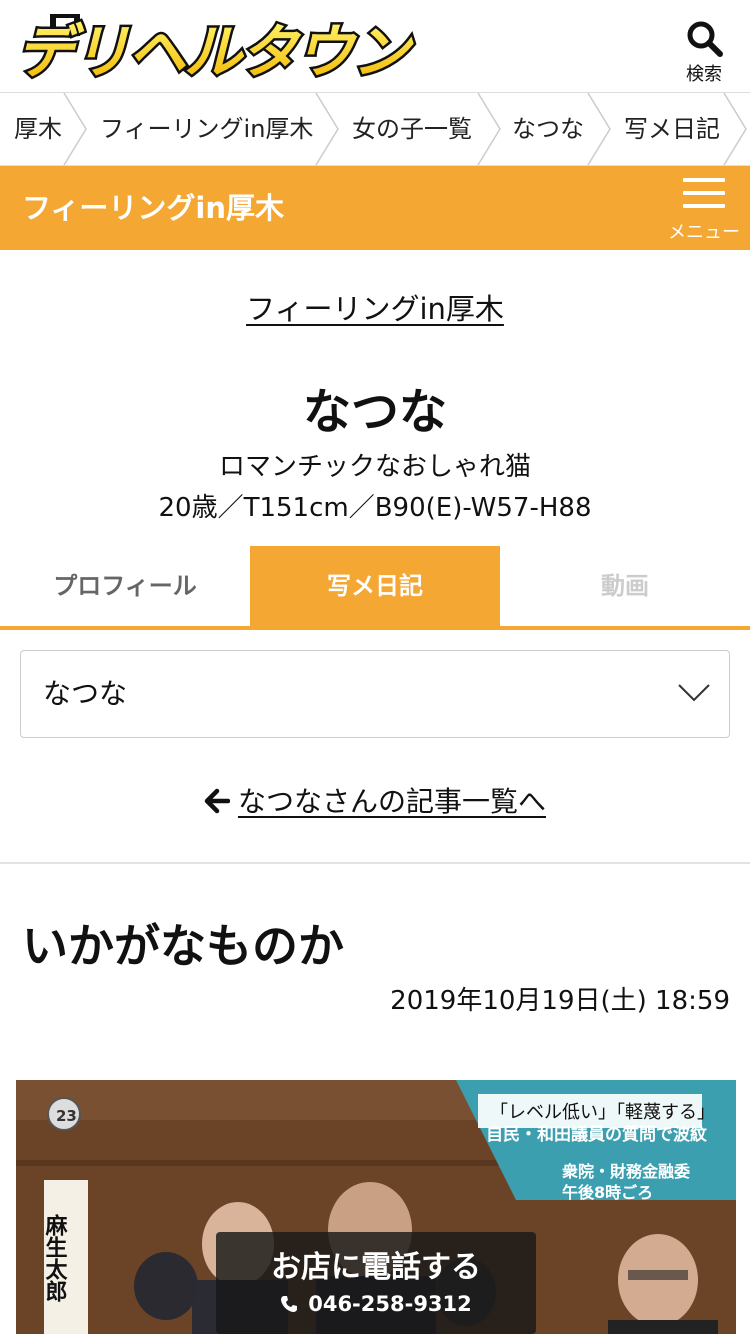 This screenshot has width=750, height=1334. Describe the element at coordinates (217, 801) in the screenshot. I see `arrow-left-icon` at that location.